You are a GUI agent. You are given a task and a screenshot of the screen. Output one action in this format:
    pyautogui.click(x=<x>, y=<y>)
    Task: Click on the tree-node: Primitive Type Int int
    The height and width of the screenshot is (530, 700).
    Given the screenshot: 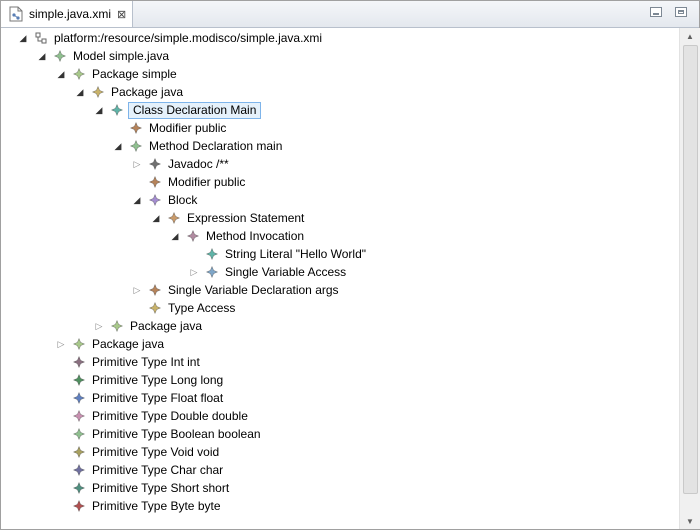 What is the action you would take?
    pyautogui.click(x=128, y=362)
    